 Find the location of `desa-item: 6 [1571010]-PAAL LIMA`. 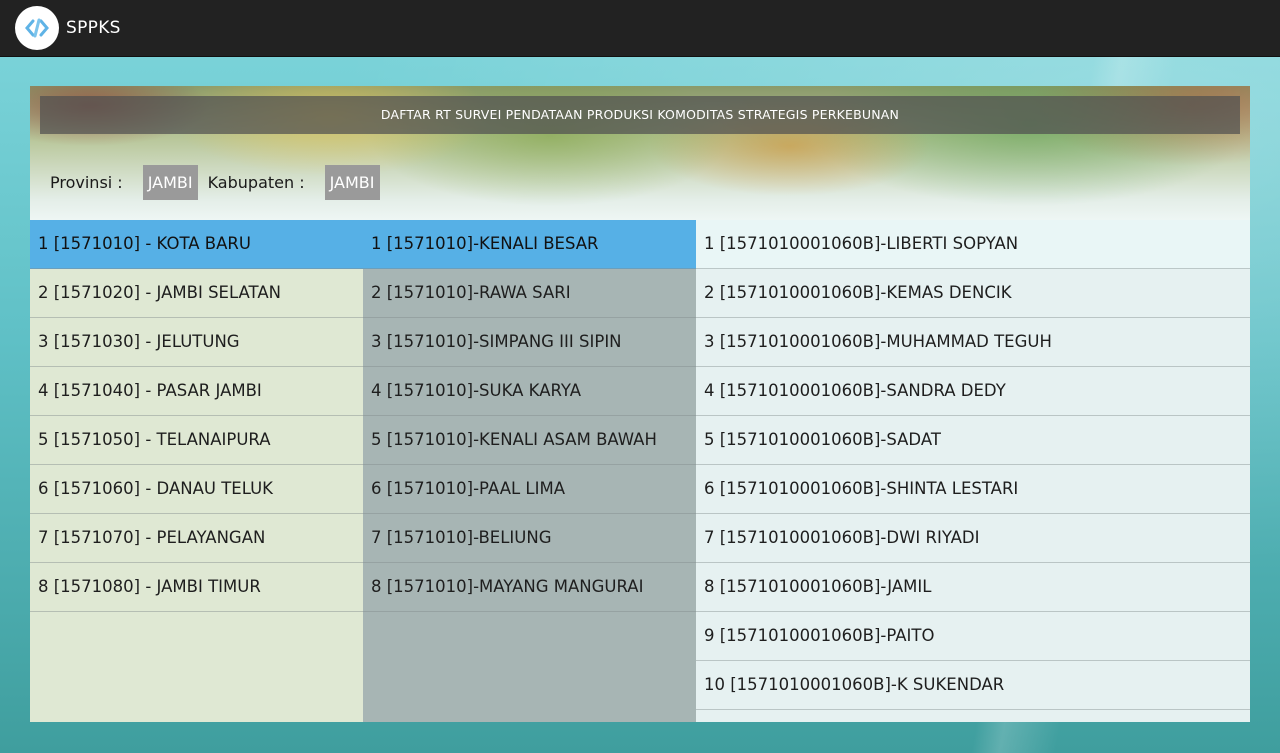

desa-item: 6 [1571010]-PAAL LIMA is located at coordinates (529, 489).